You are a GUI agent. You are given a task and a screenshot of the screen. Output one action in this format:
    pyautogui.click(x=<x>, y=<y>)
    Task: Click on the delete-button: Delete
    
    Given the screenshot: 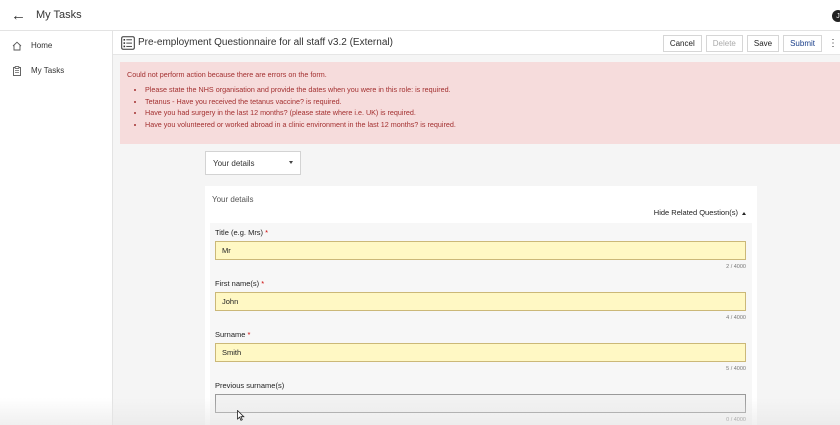 What is the action you would take?
    pyautogui.click(x=724, y=43)
    